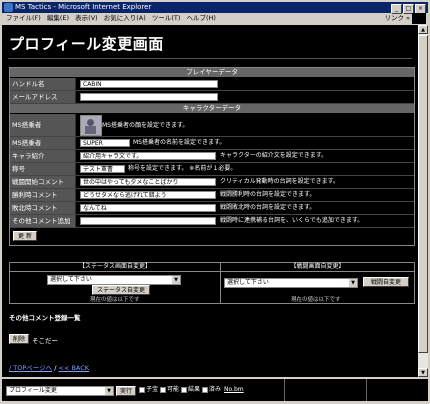 This screenshot has width=430, height=404. I want to click on lose-label: 敗北時コメント, so click(43, 208).